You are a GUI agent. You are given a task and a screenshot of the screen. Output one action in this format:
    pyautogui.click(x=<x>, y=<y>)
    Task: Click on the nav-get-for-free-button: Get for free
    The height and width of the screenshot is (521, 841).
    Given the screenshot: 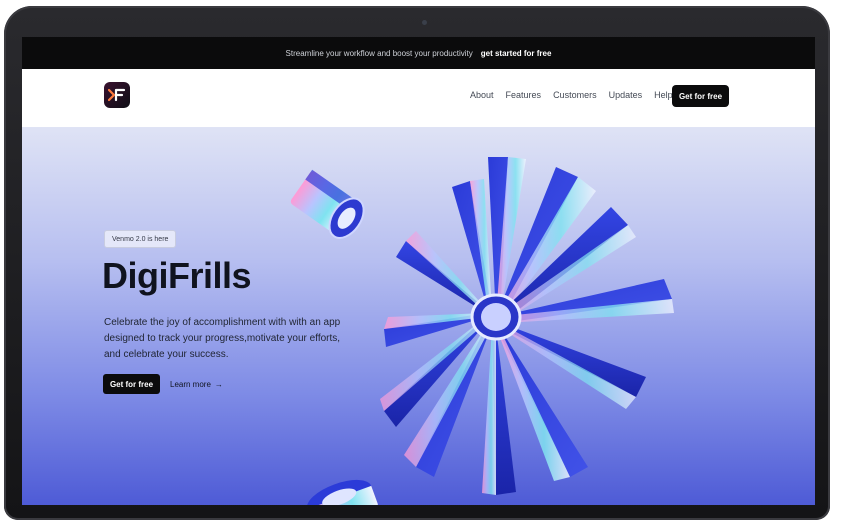 What is the action you would take?
    pyautogui.click(x=700, y=96)
    